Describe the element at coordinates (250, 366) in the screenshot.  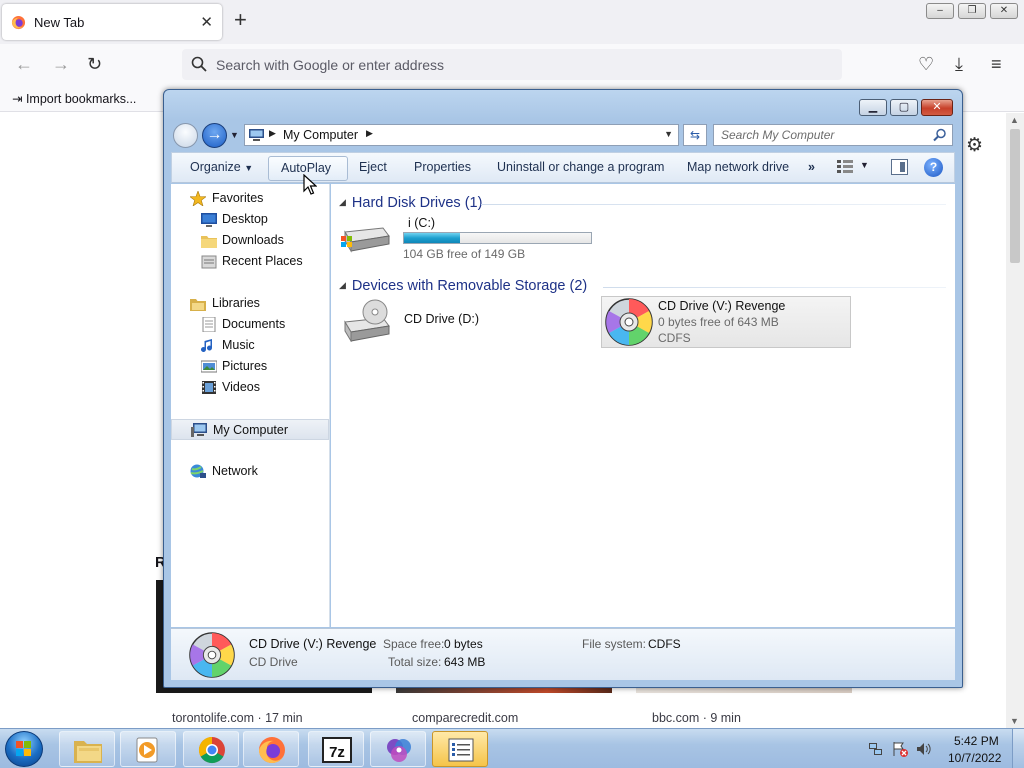
I see `nav-pictures: Pictures` at that location.